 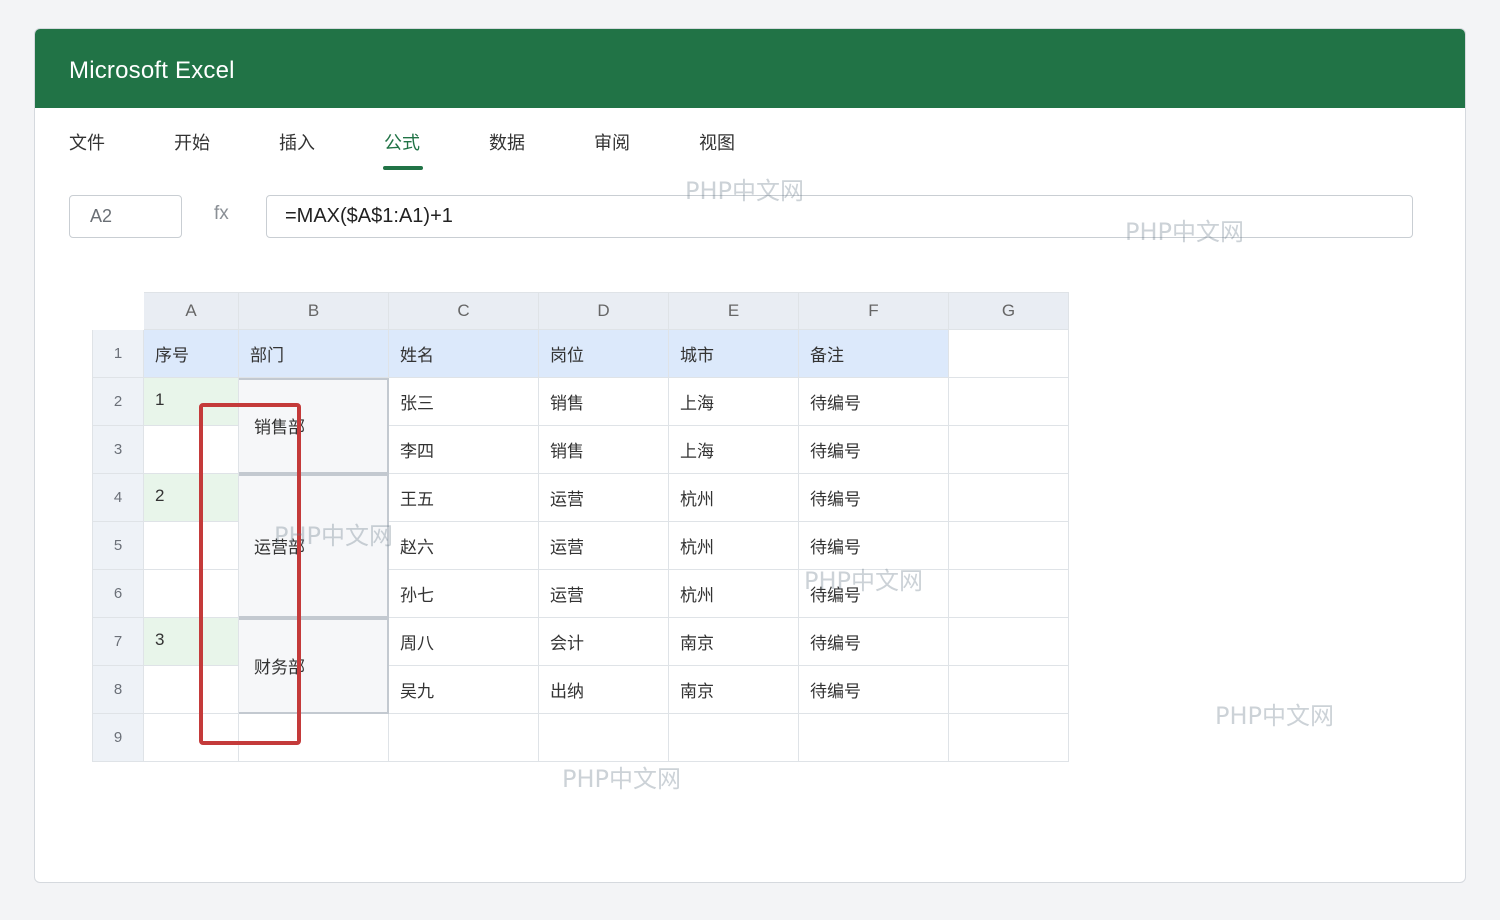 I want to click on name-box: A2, so click(x=125, y=216).